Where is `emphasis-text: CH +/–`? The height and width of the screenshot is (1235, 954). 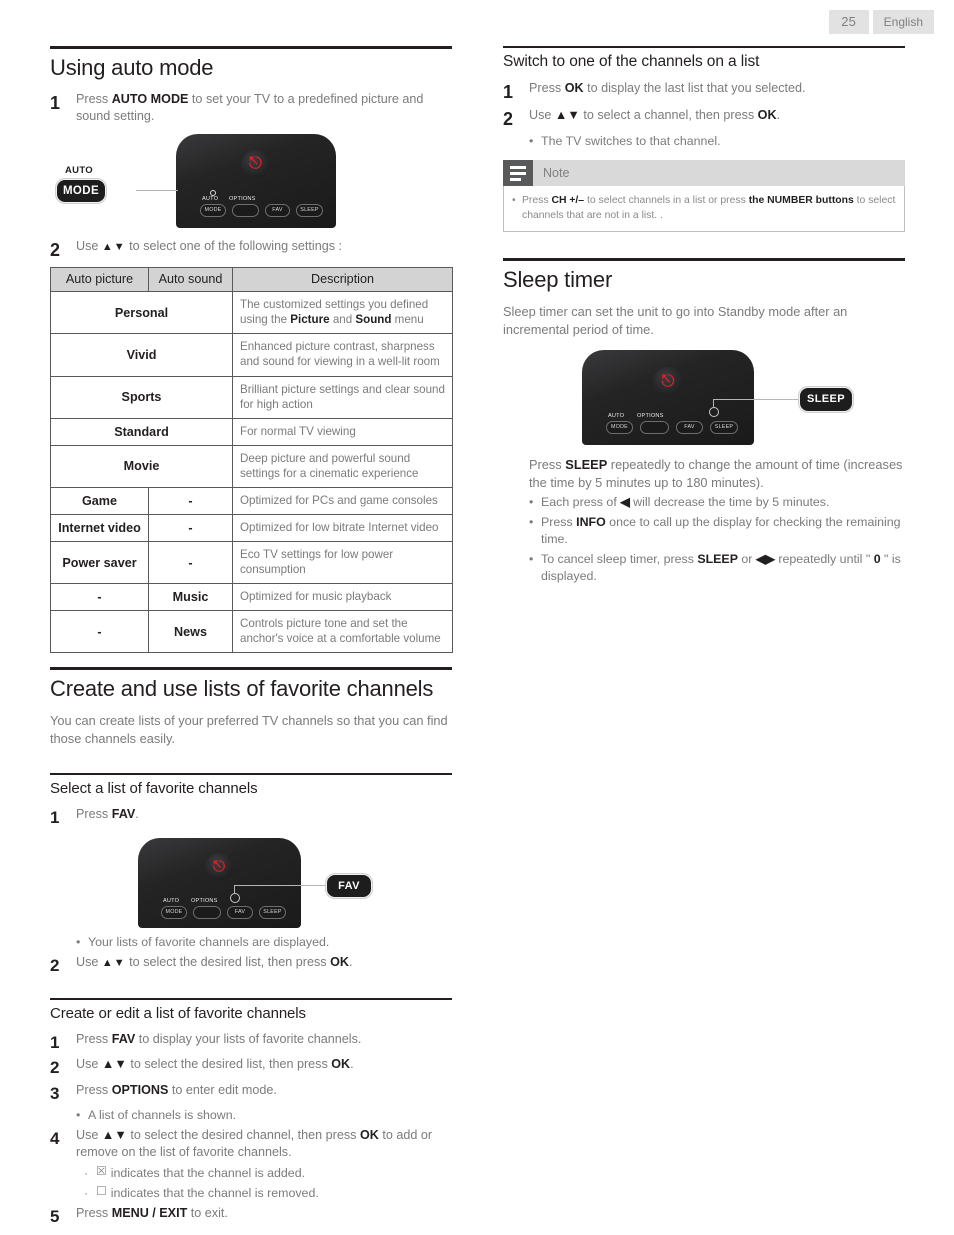
emphasis-text: CH +/– is located at coordinates (568, 201).